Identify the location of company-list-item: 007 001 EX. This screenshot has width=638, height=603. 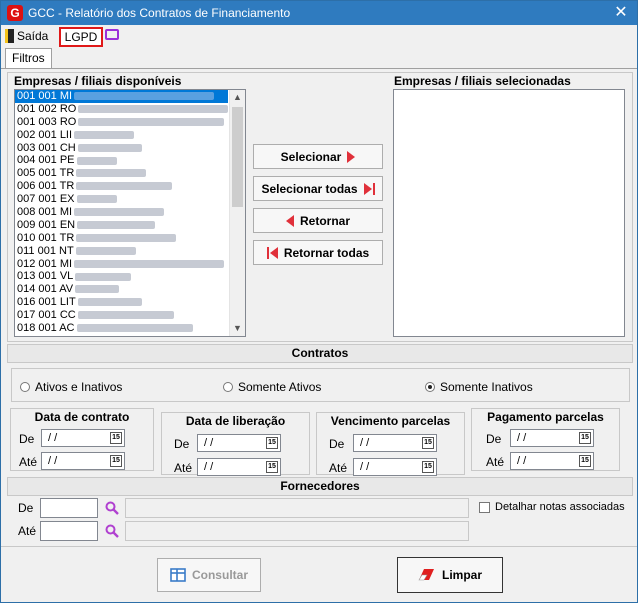
(121, 199).